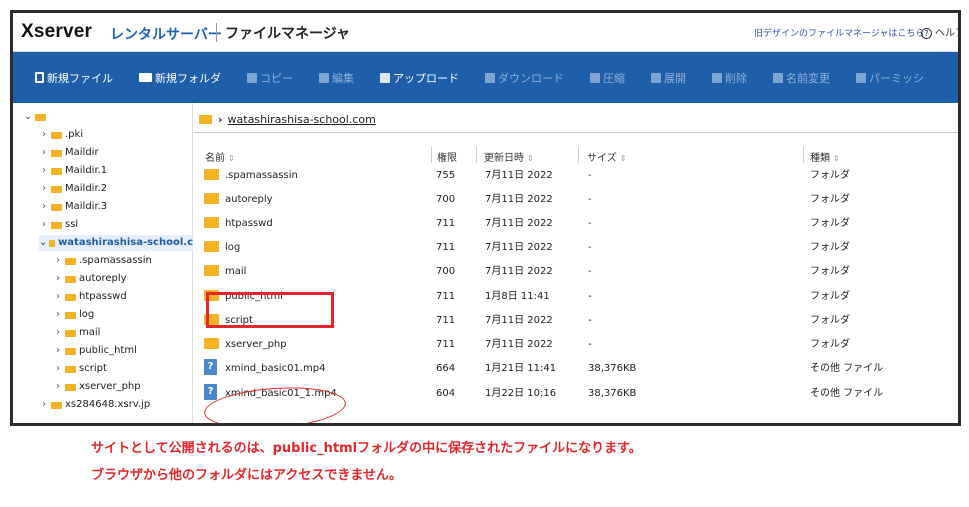 The height and width of the screenshot is (507, 969). Describe the element at coordinates (447, 156) in the screenshot. I see `column-header-permission: 権限` at that location.